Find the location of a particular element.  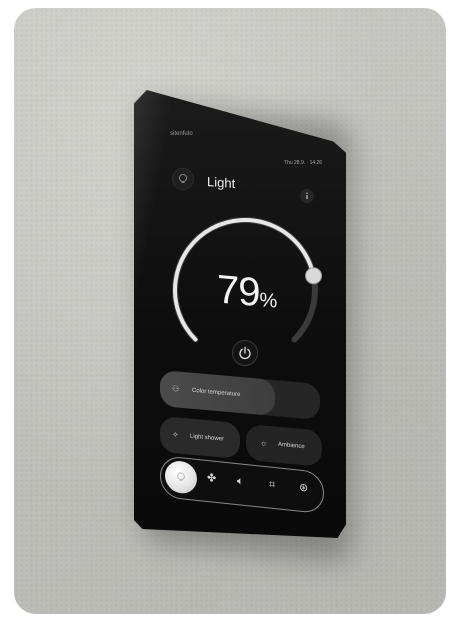

brand-label: sitenfuto is located at coordinates (181, 134).